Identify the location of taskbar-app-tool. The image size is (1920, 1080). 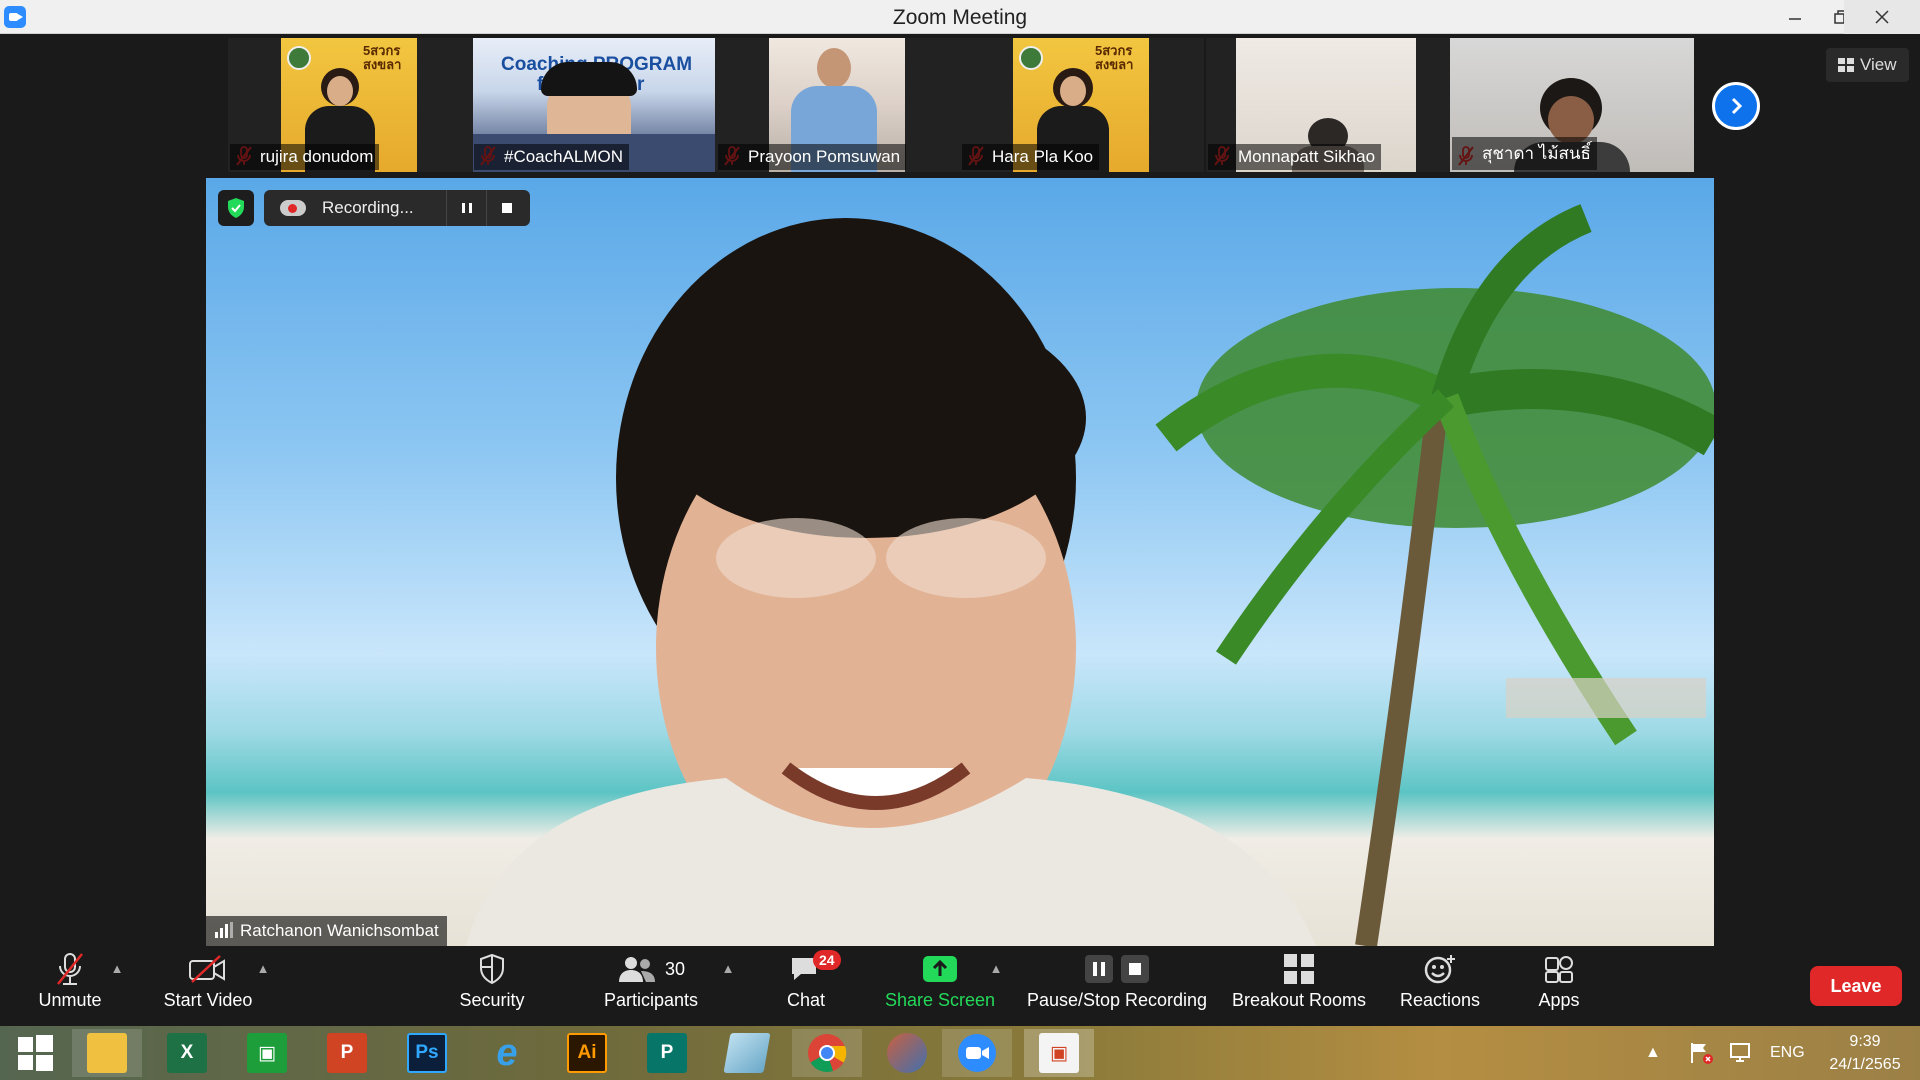
(907, 1053).